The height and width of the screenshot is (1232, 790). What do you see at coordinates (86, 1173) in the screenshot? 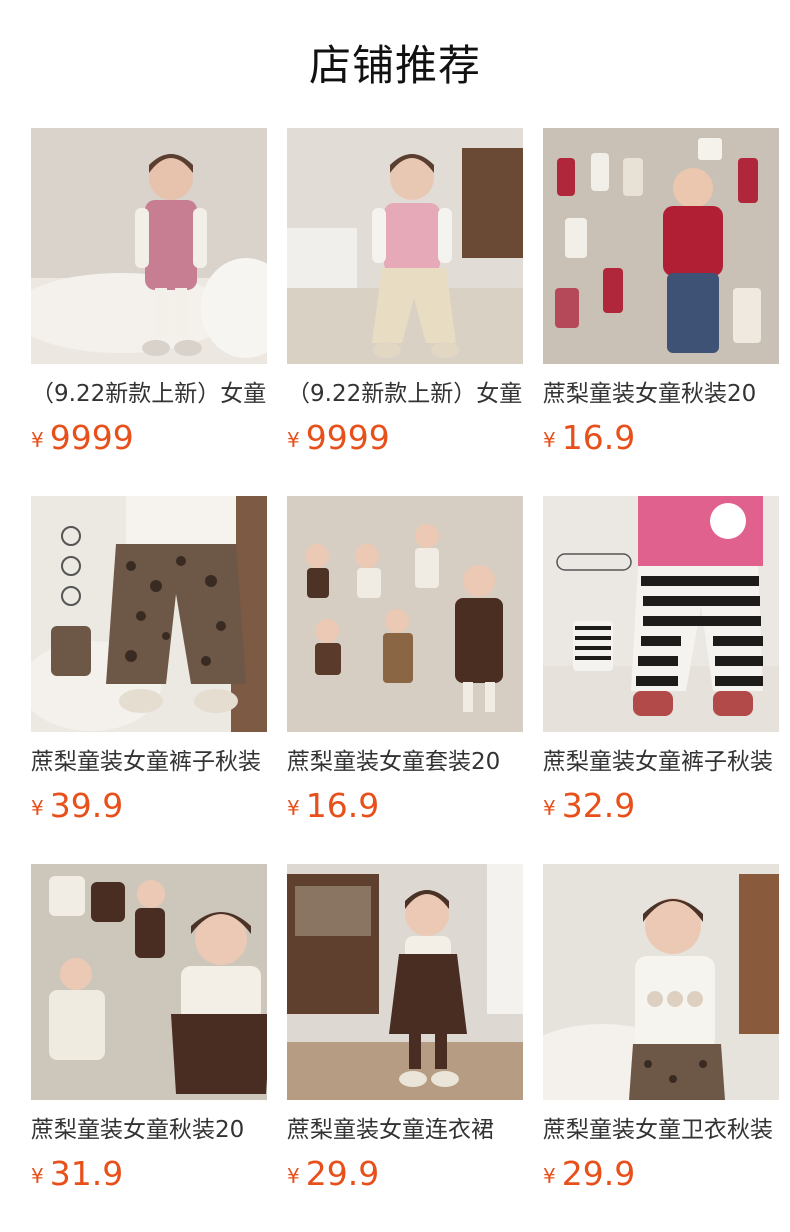
I see `price-value: 31.9` at bounding box center [86, 1173].